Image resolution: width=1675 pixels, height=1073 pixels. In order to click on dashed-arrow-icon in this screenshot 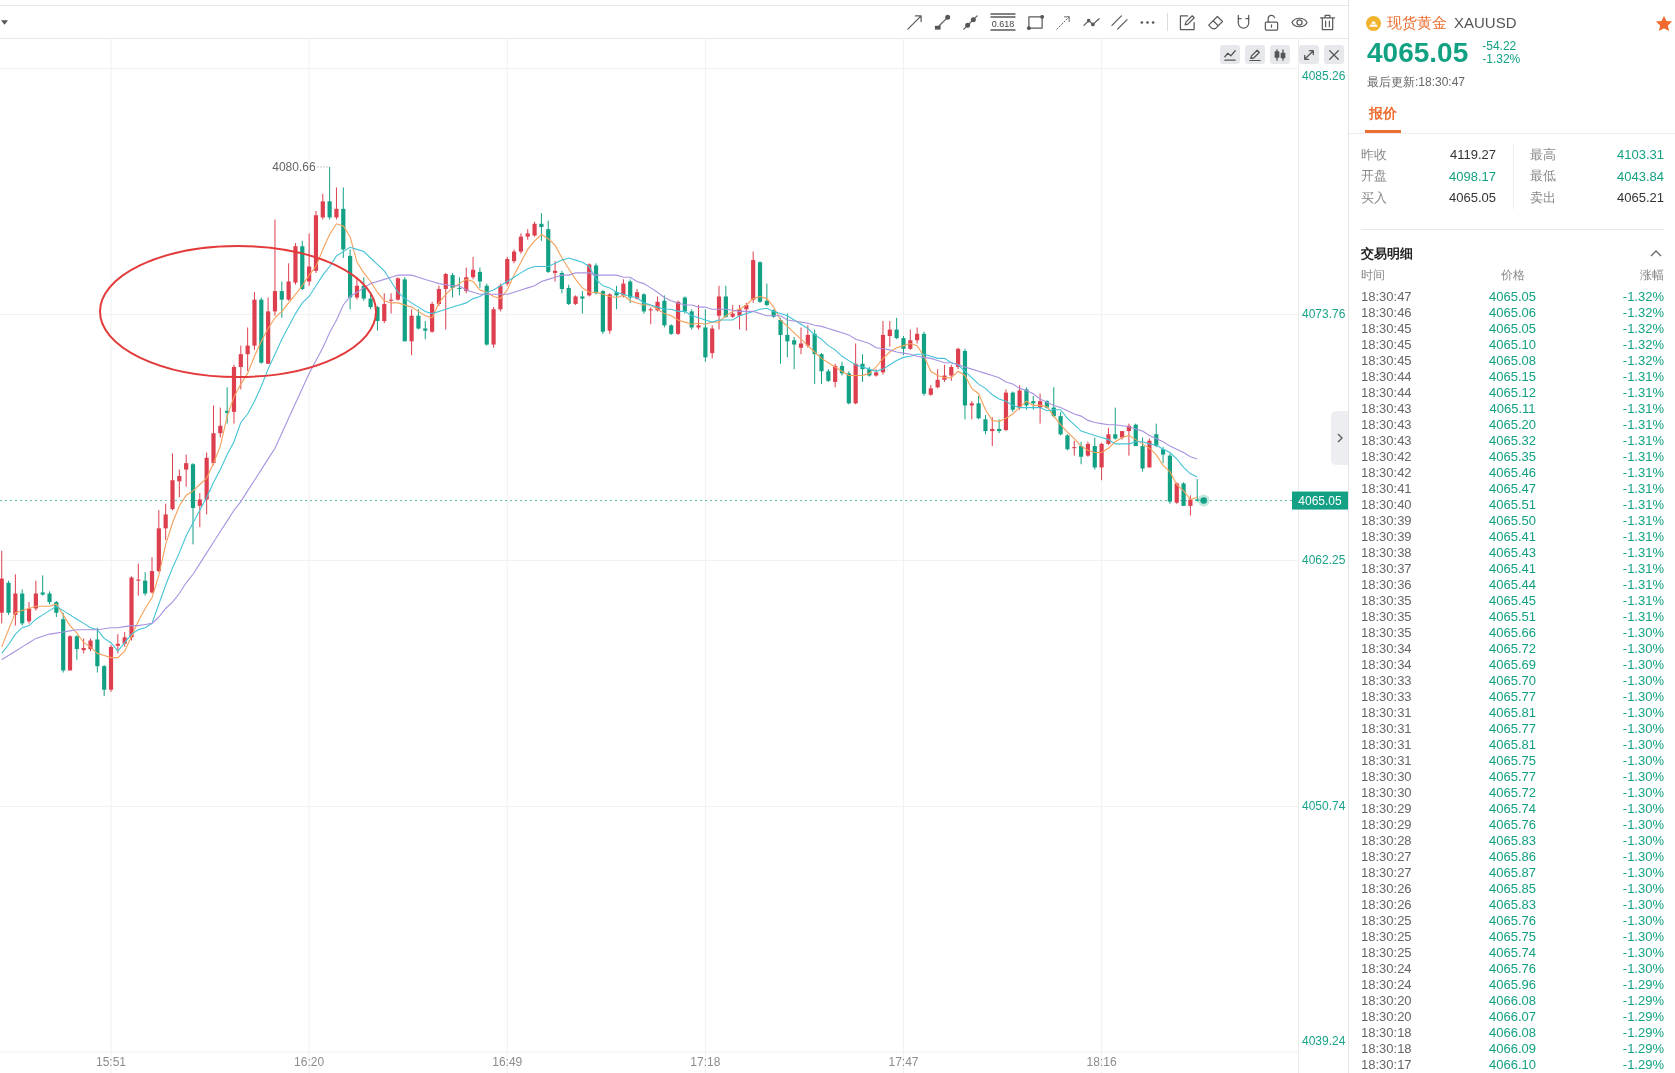, I will do `click(1063, 22)`.